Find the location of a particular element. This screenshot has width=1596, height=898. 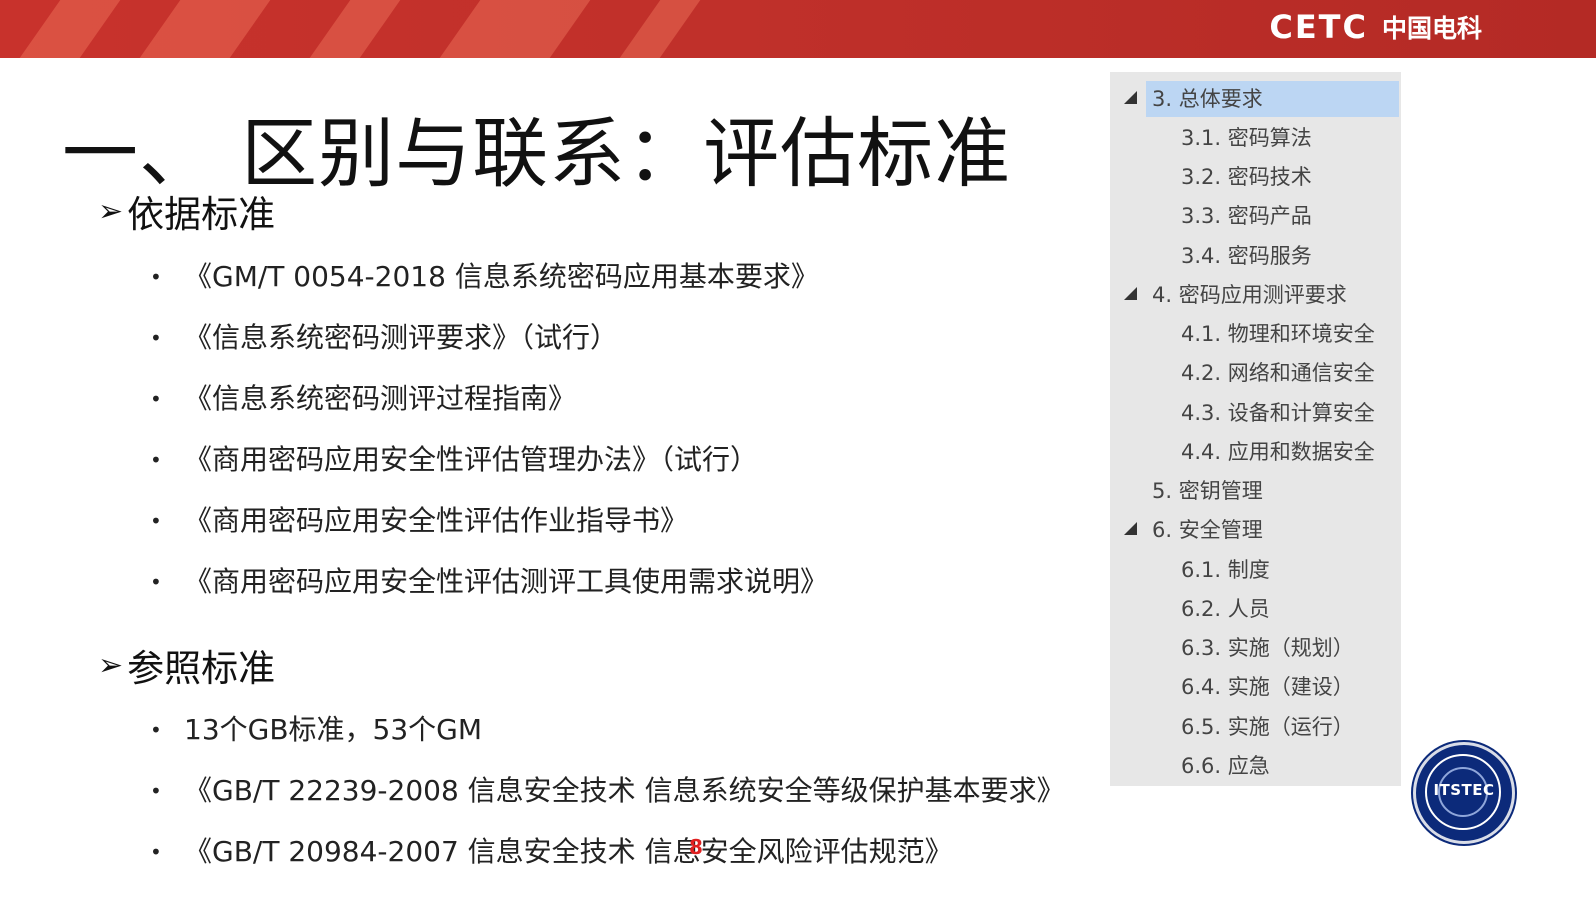

tree-item-6-3: 6.3. 实施（规划） is located at coordinates (1255, 648).